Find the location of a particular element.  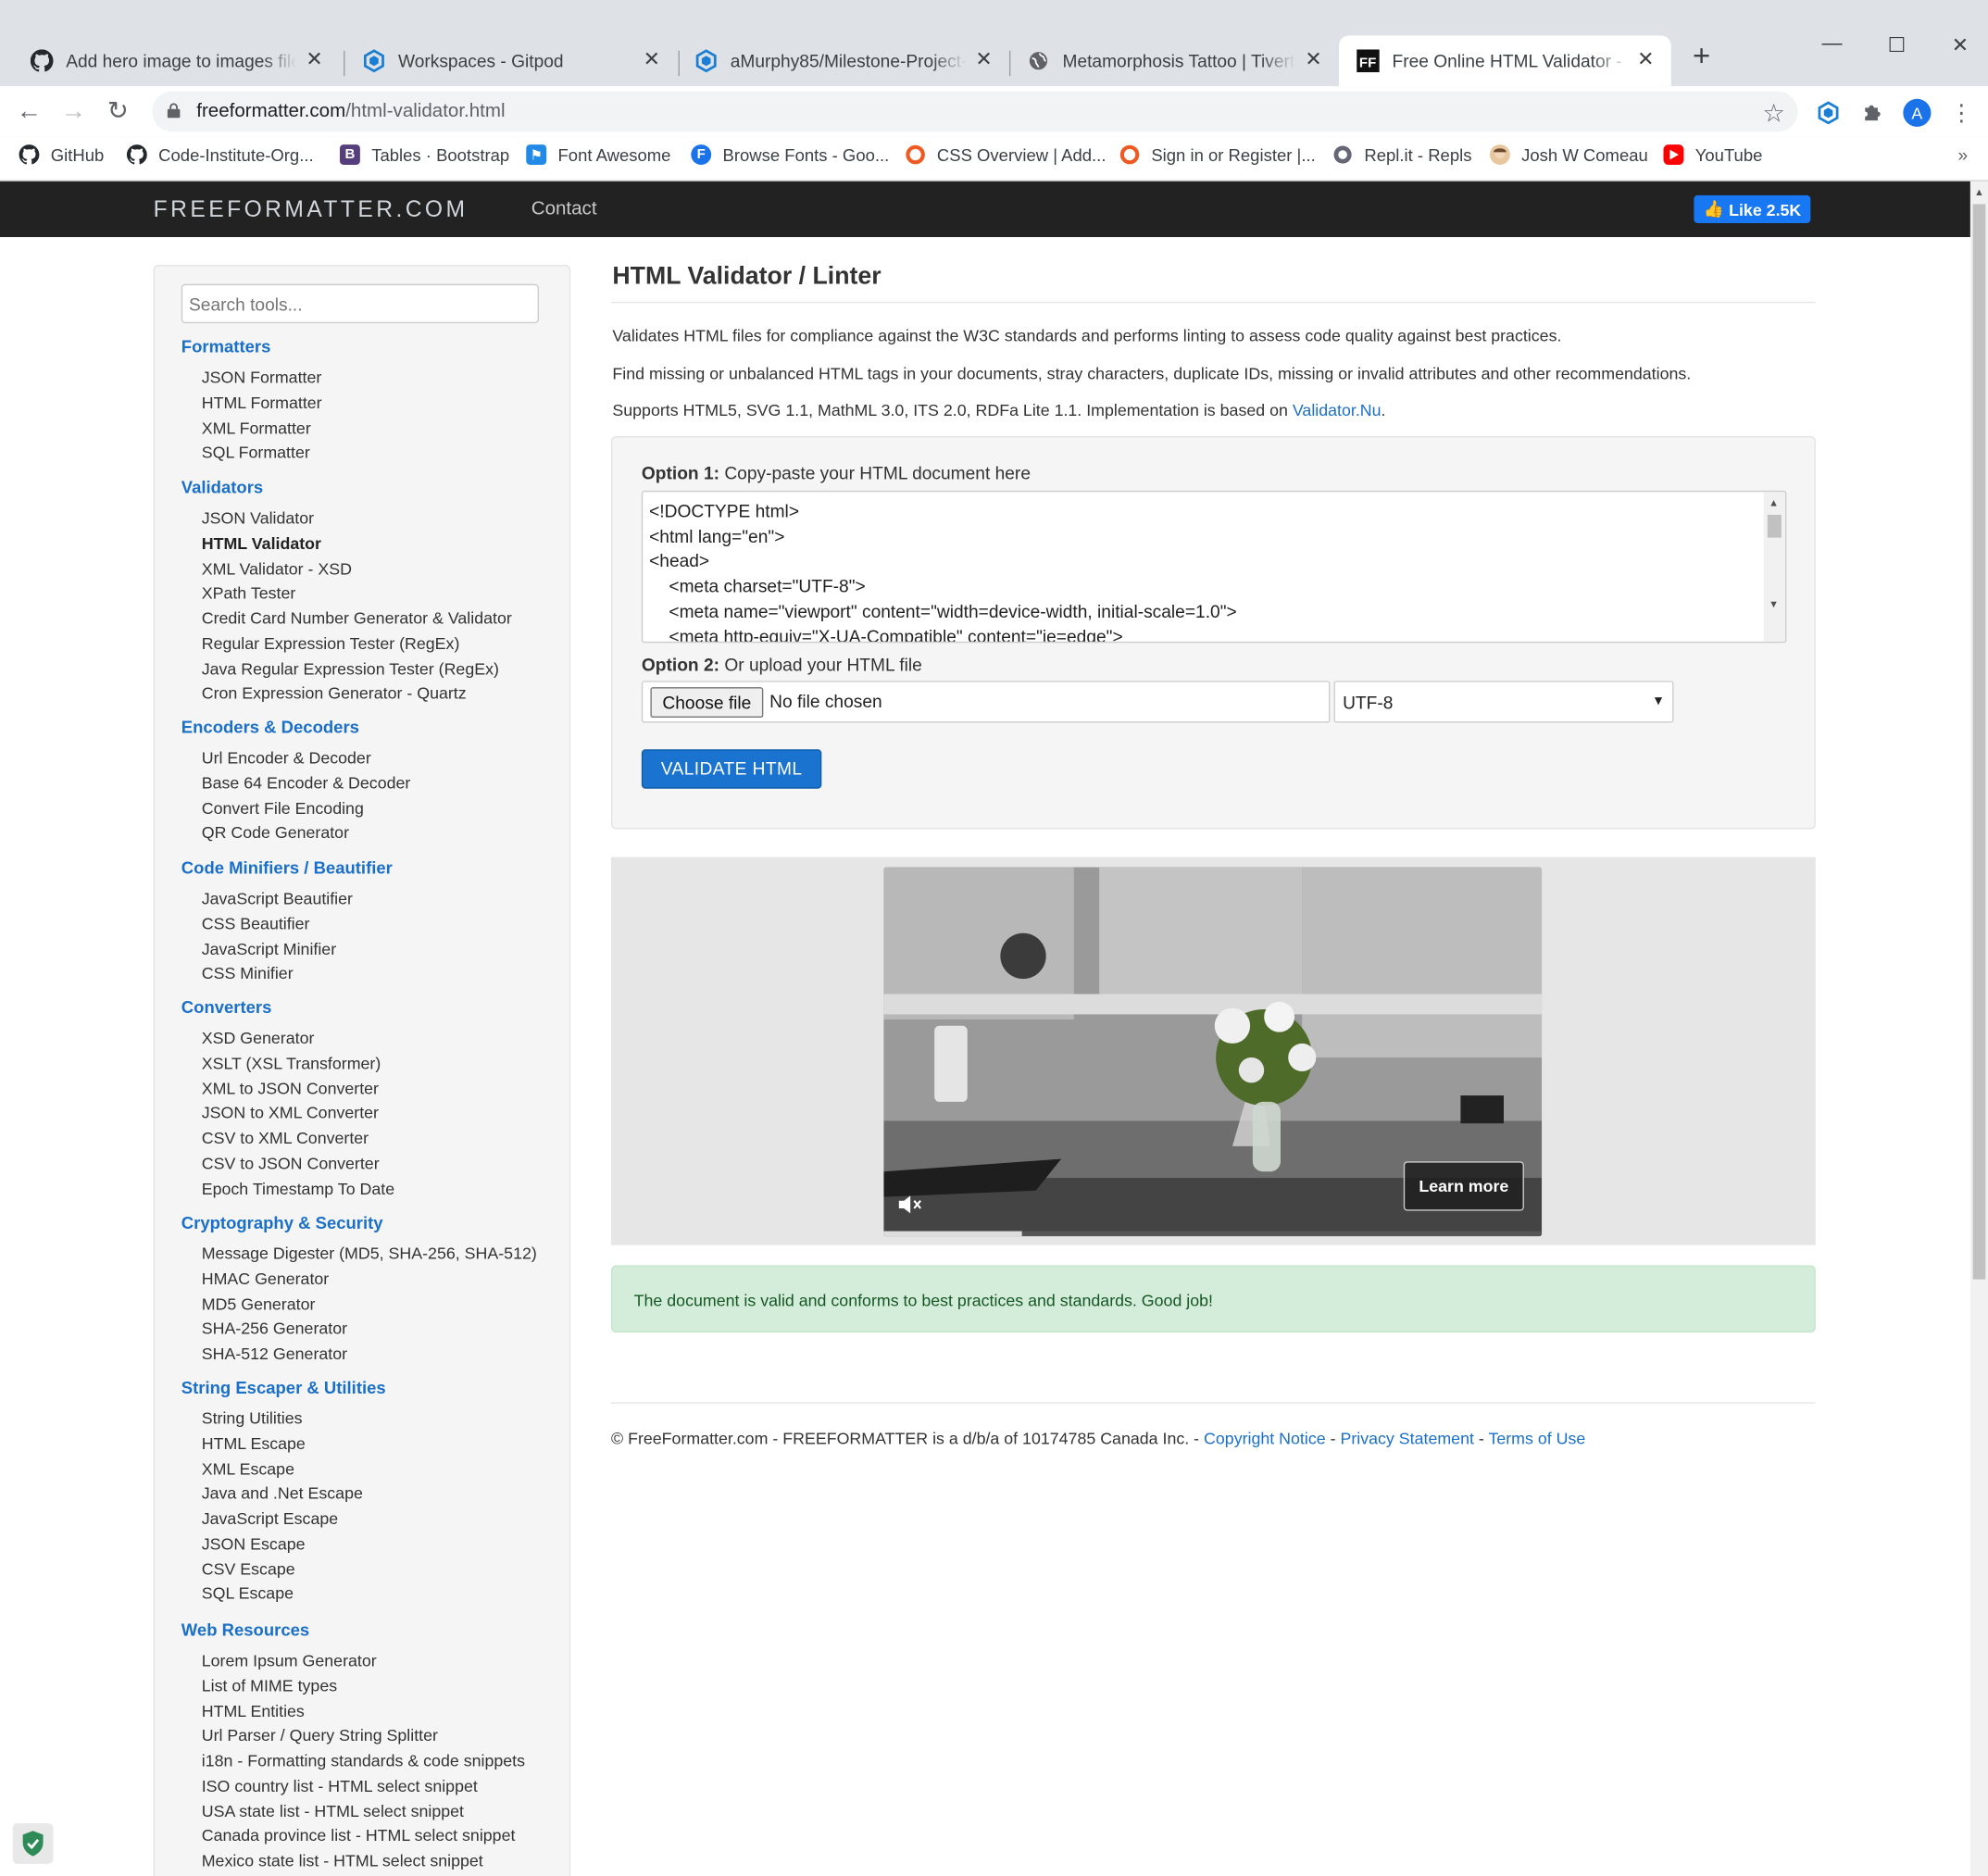

sidebar-tool-link: USA state list - HTML select snippet is located at coordinates (333, 1810).